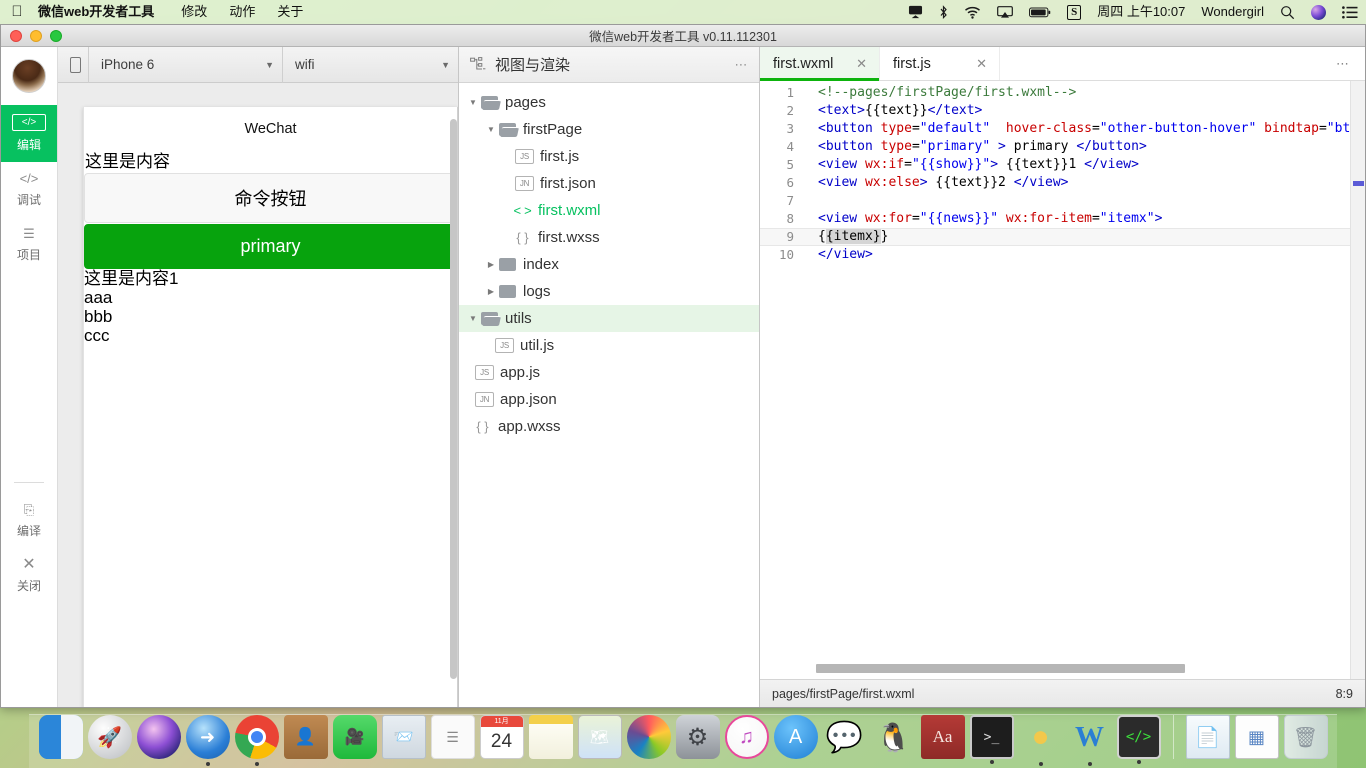 The height and width of the screenshot is (768, 1366). I want to click on dock-item-photos, so click(648, 737).